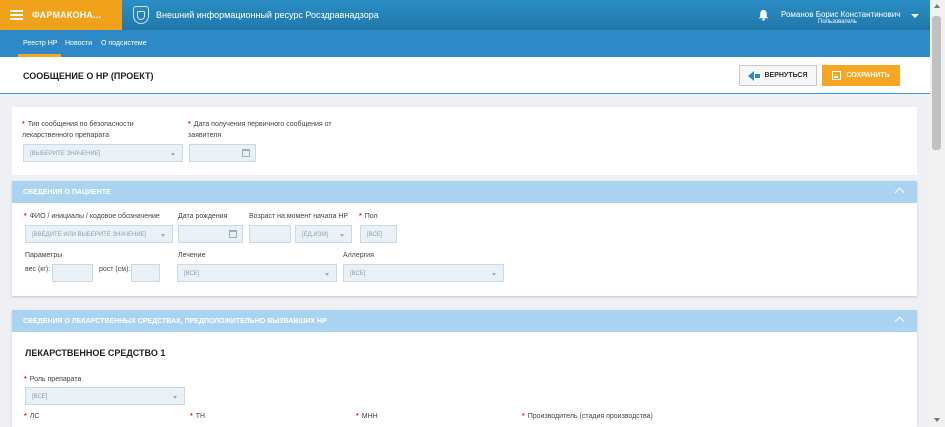 The image size is (945, 427). What do you see at coordinates (141, 15) in the screenshot?
I see `emblem-icon` at bounding box center [141, 15].